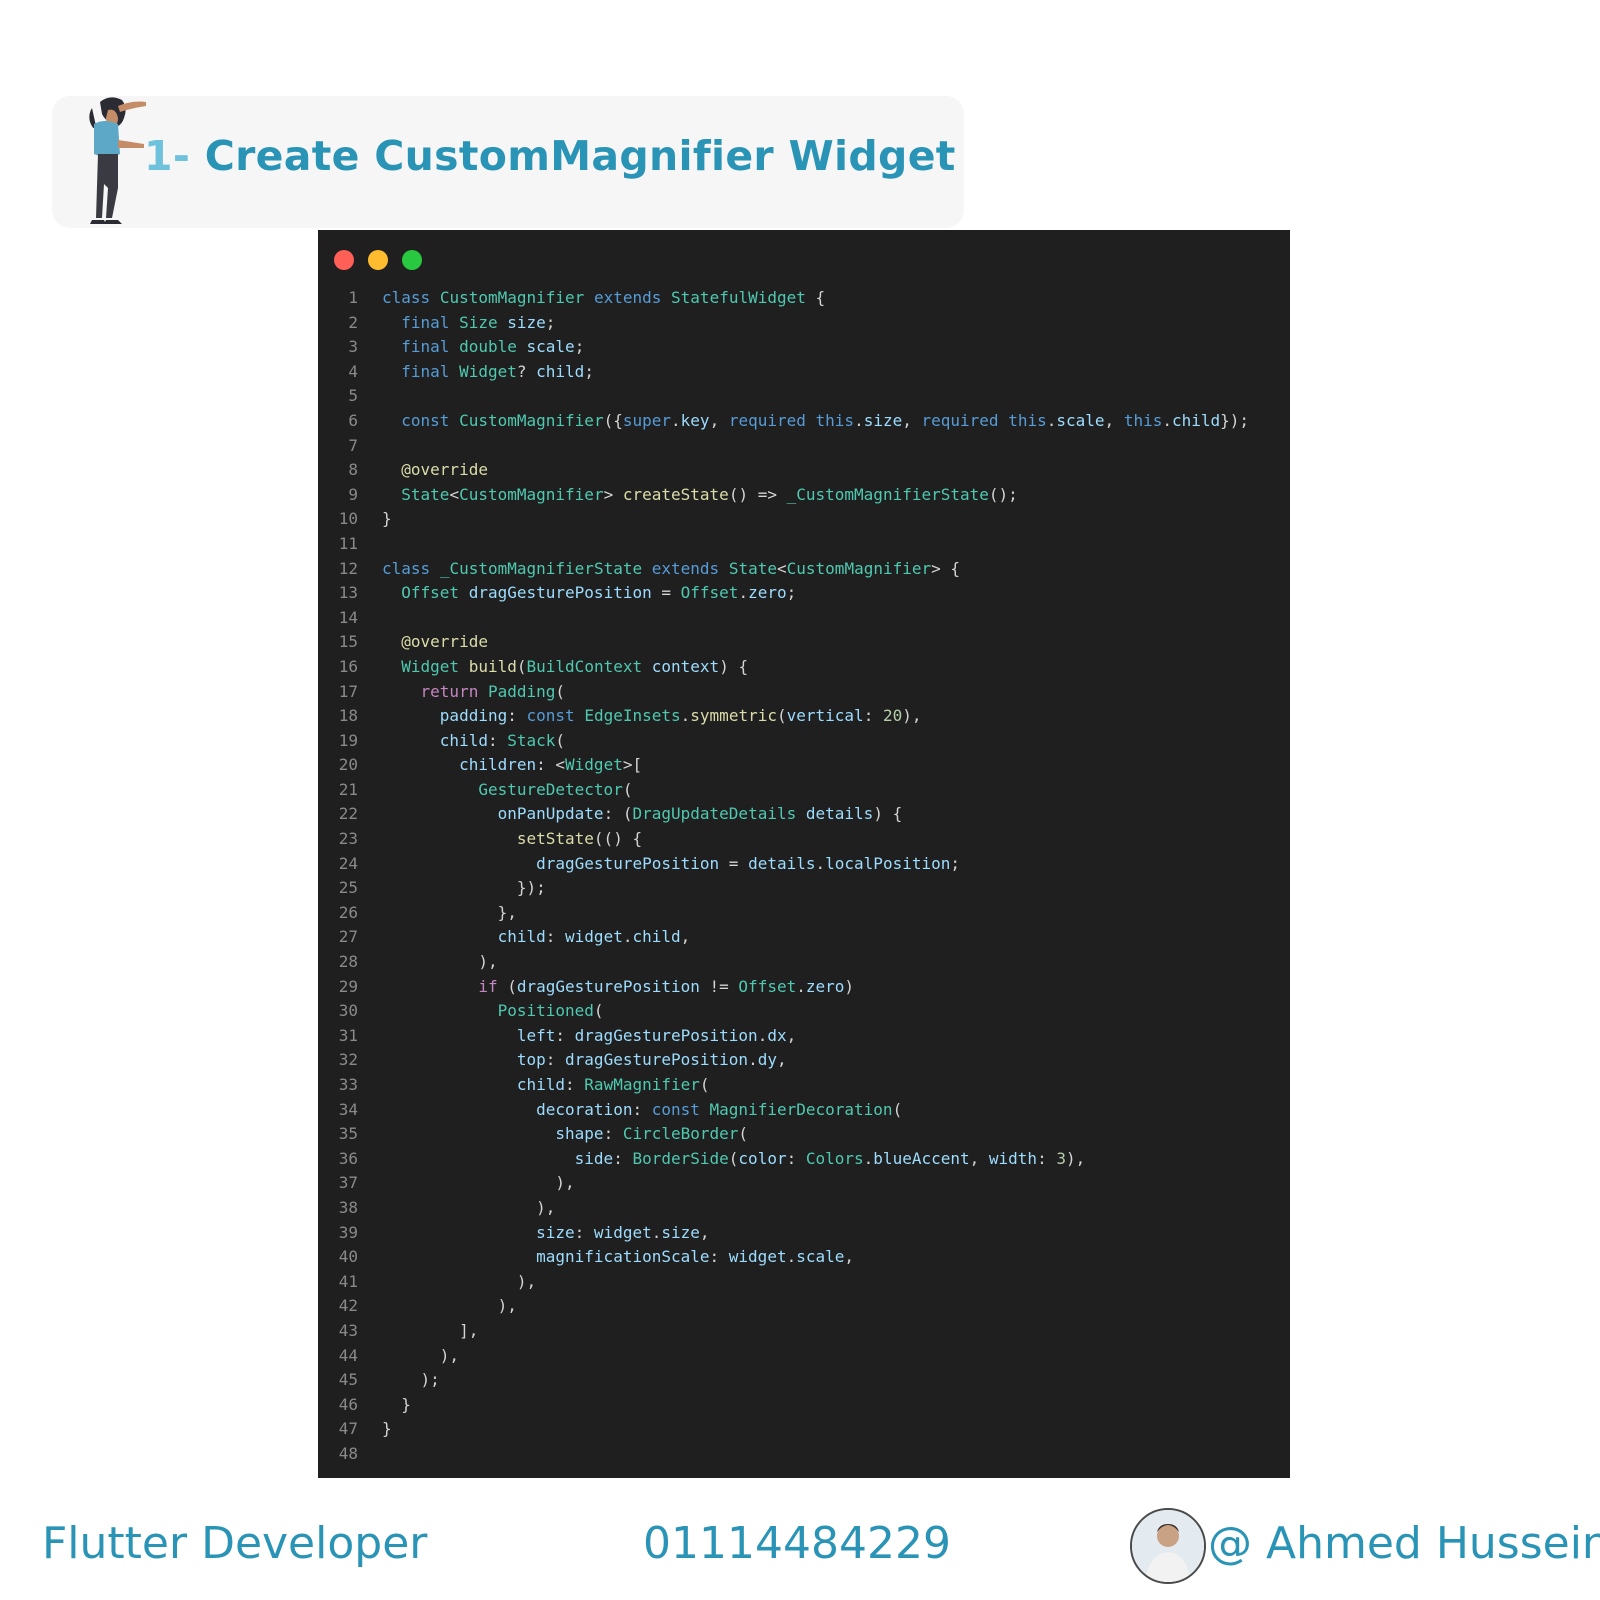 The image size is (1600, 1600). What do you see at coordinates (493, 347) in the screenshot?
I see `code-text: final double scale;` at bounding box center [493, 347].